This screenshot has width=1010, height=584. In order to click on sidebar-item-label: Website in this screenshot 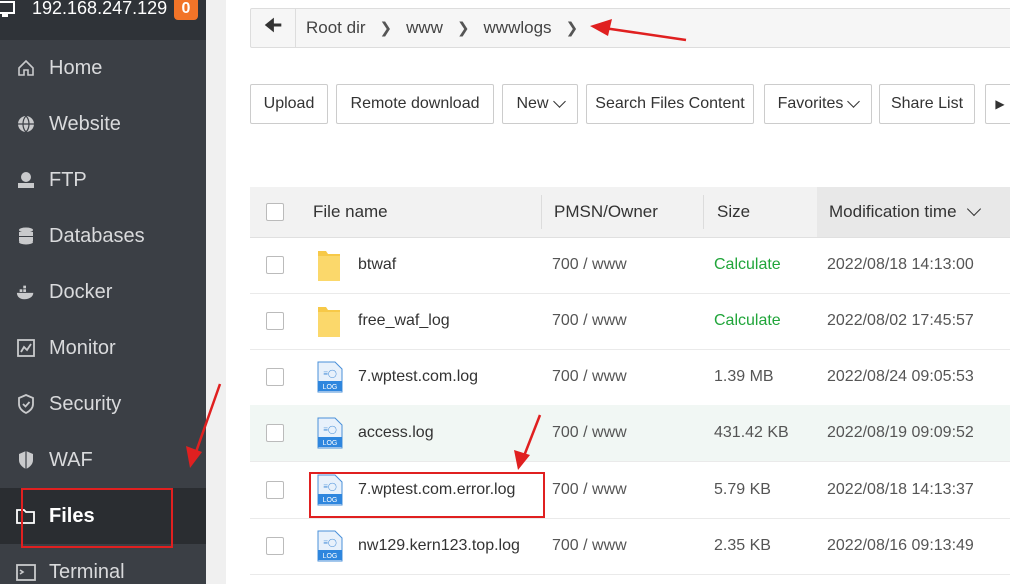, I will do `click(85, 123)`.